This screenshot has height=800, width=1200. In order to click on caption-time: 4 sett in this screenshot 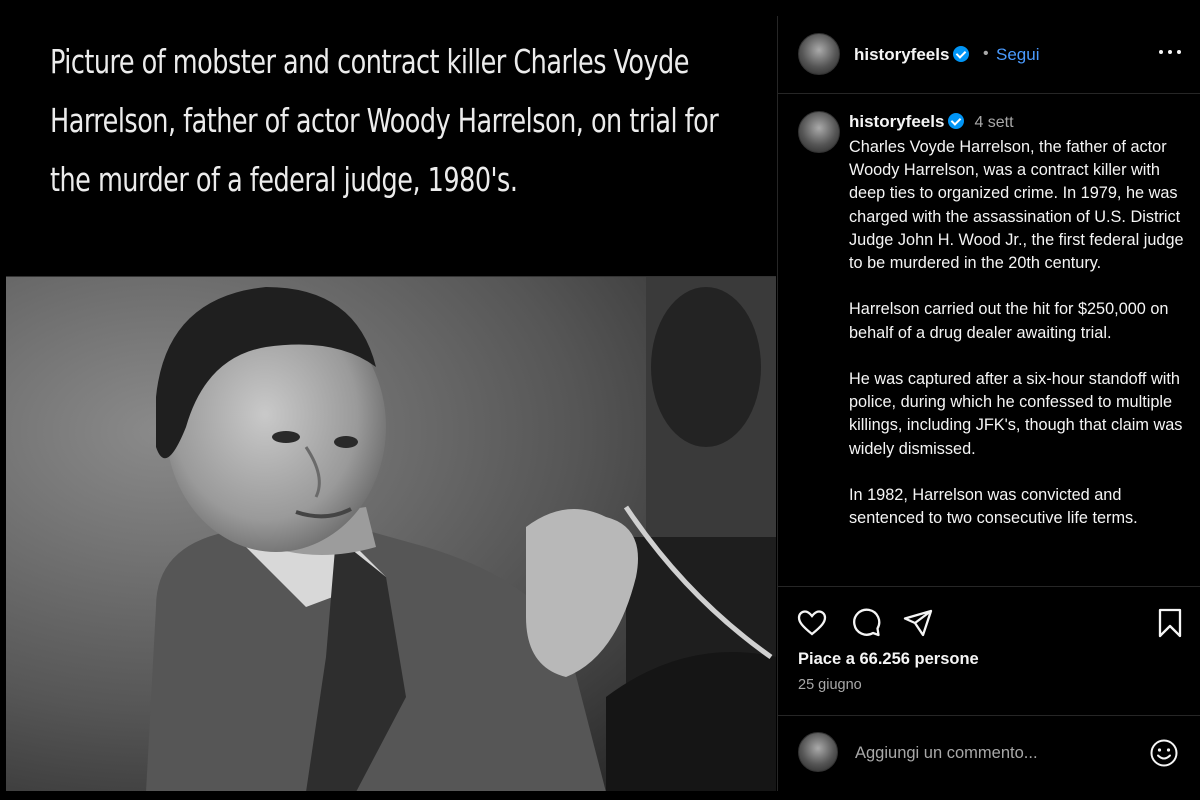, I will do `click(993, 122)`.